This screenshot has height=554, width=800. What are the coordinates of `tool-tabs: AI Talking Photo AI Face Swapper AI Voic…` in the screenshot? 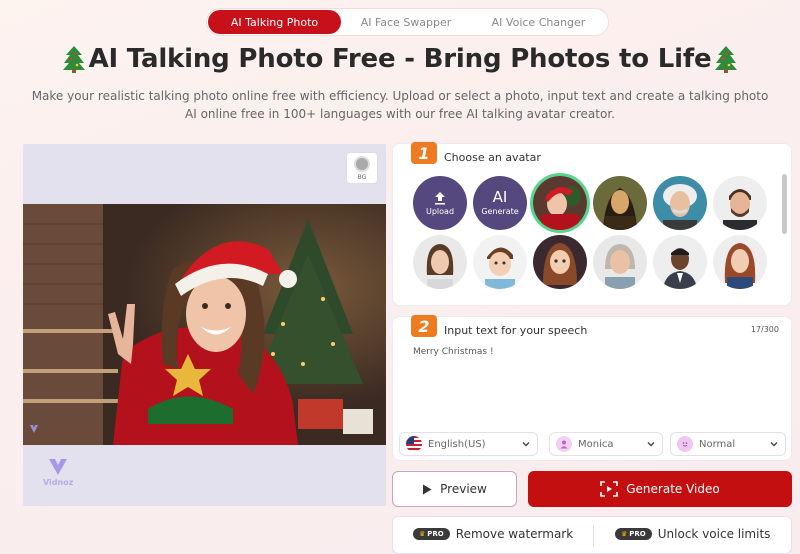 It's located at (407, 22).